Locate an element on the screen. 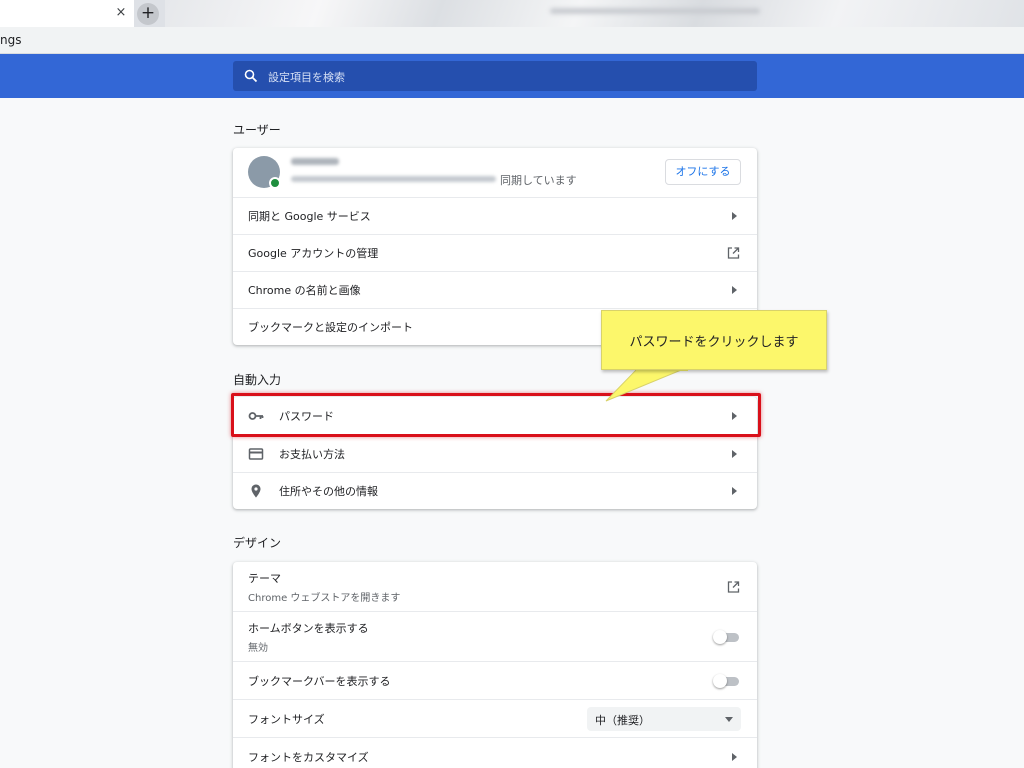 The image size is (1024, 768). home-button-toggle is located at coordinates (726, 636).